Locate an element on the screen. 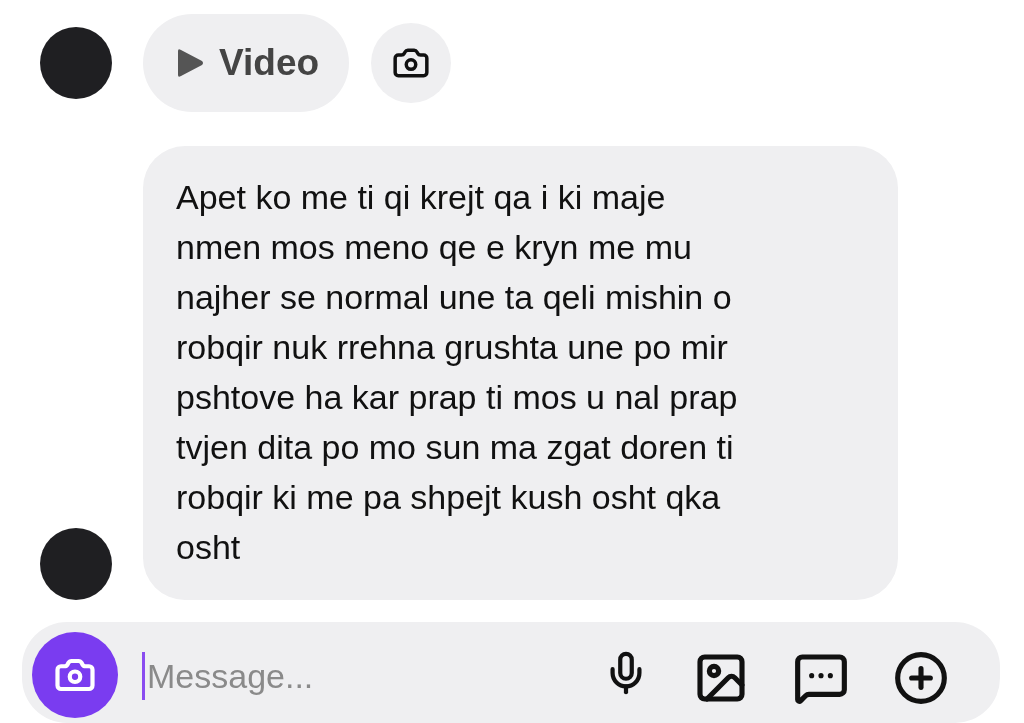  video-button: Video is located at coordinates (246, 63).